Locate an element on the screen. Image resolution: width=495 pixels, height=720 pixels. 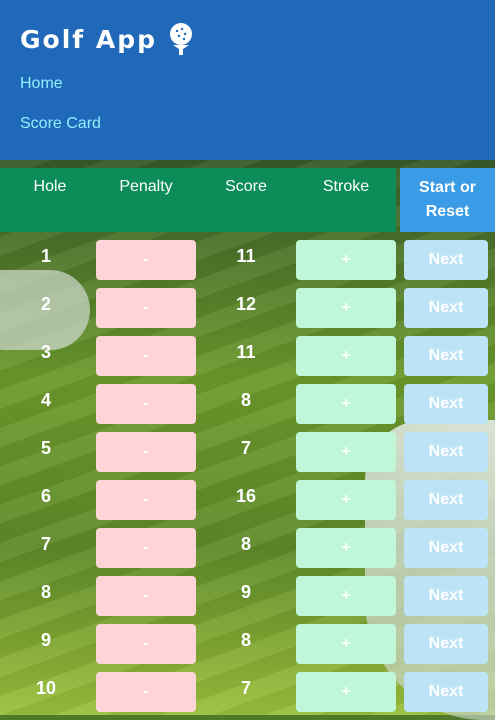
column-header-score: Score is located at coordinates (246, 186).